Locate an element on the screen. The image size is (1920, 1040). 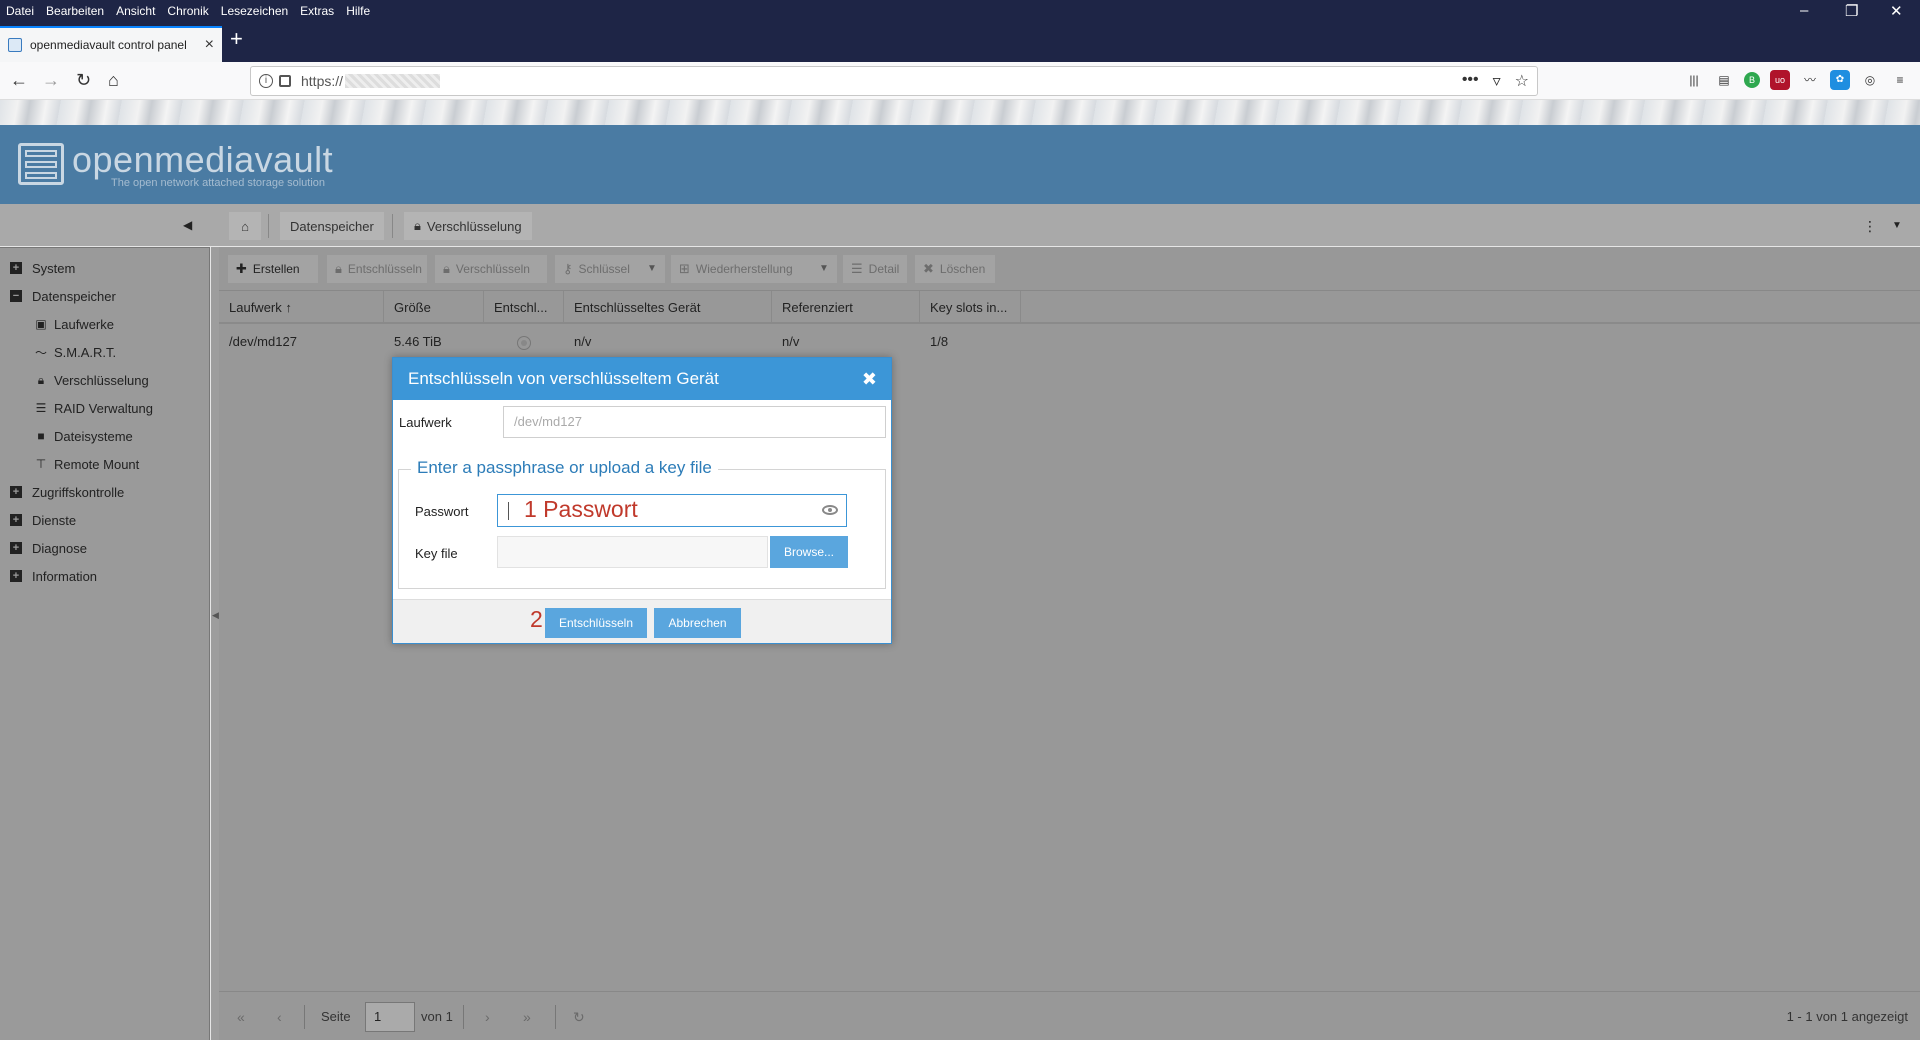
delete-button: ✖ Löschen is located at coordinates (955, 269).